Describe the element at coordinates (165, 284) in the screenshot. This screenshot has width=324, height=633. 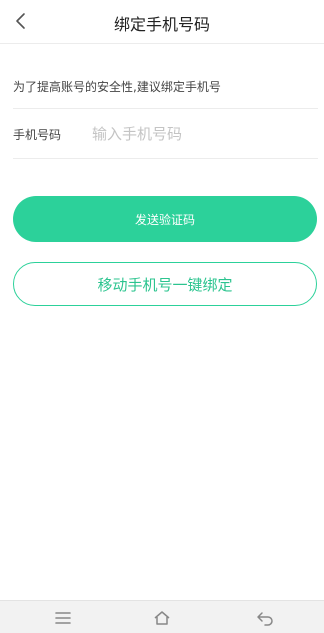
I see `one-click-bind-button: 移动手机号一键绑定` at that location.